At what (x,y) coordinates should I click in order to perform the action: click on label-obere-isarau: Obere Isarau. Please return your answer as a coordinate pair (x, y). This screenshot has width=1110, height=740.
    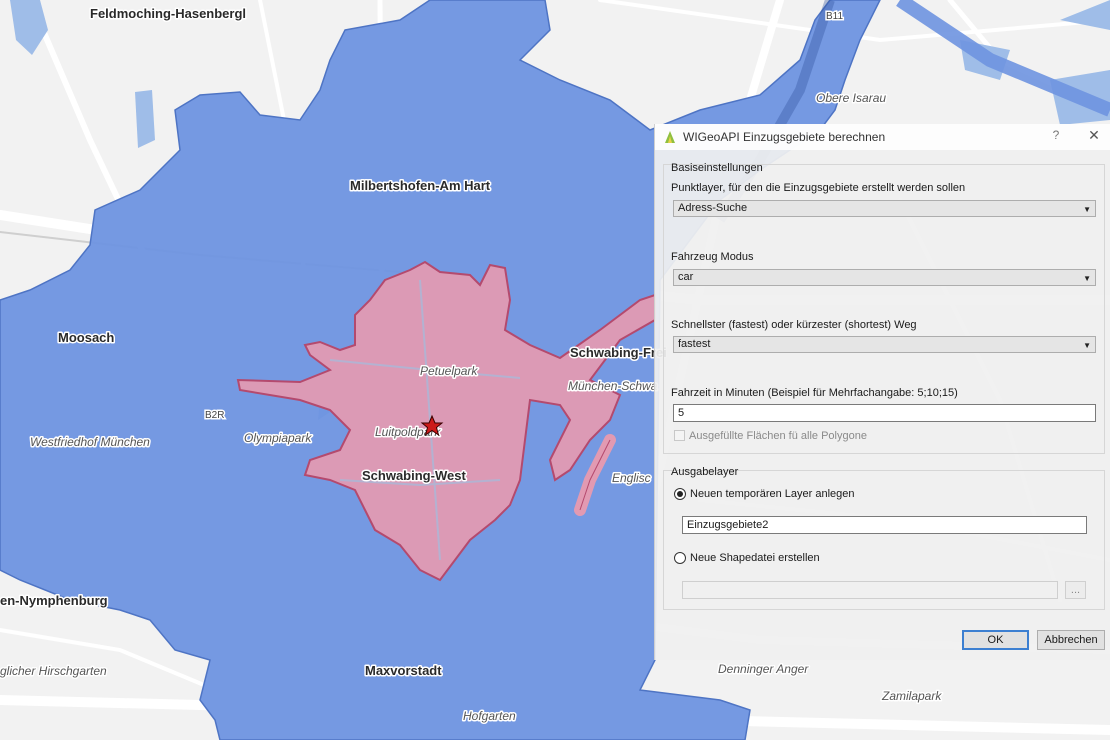
    Looking at the image, I should click on (851, 98).